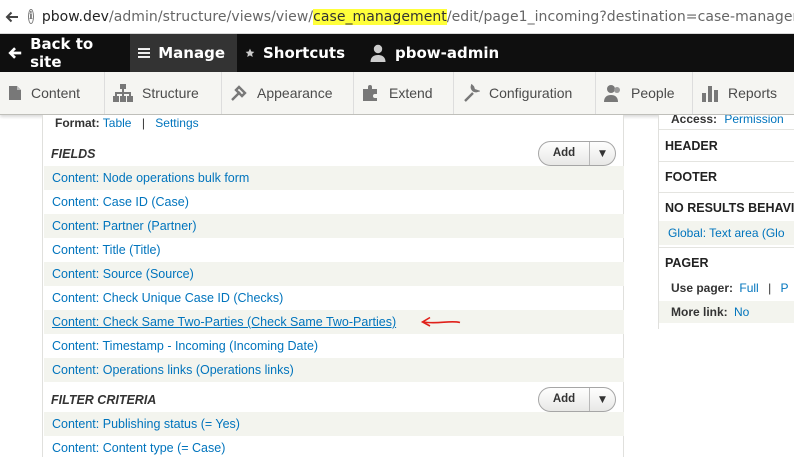 This screenshot has width=794, height=460. I want to click on field-link: Content: Partner (Partner), so click(124, 226).